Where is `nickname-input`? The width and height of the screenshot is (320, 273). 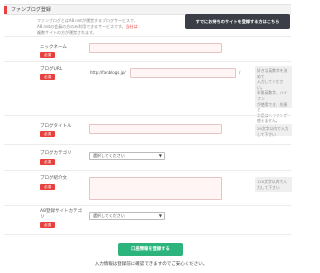 nickname-input is located at coordinates (155, 48).